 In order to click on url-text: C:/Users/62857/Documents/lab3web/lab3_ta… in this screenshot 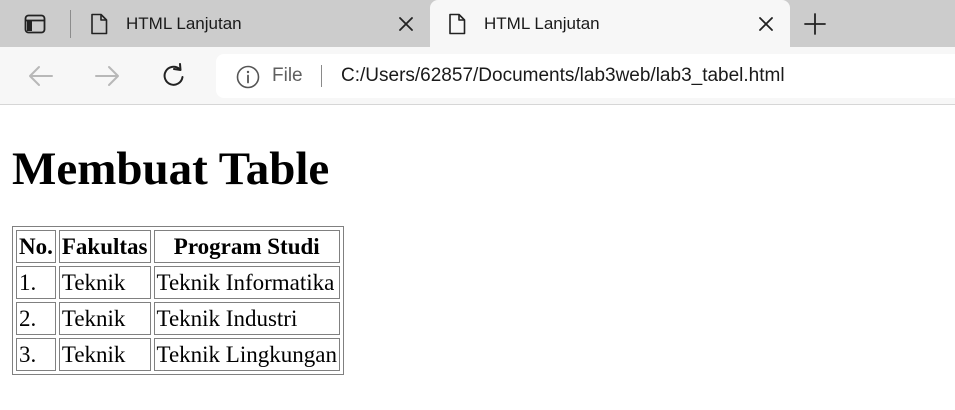, I will do `click(563, 76)`.